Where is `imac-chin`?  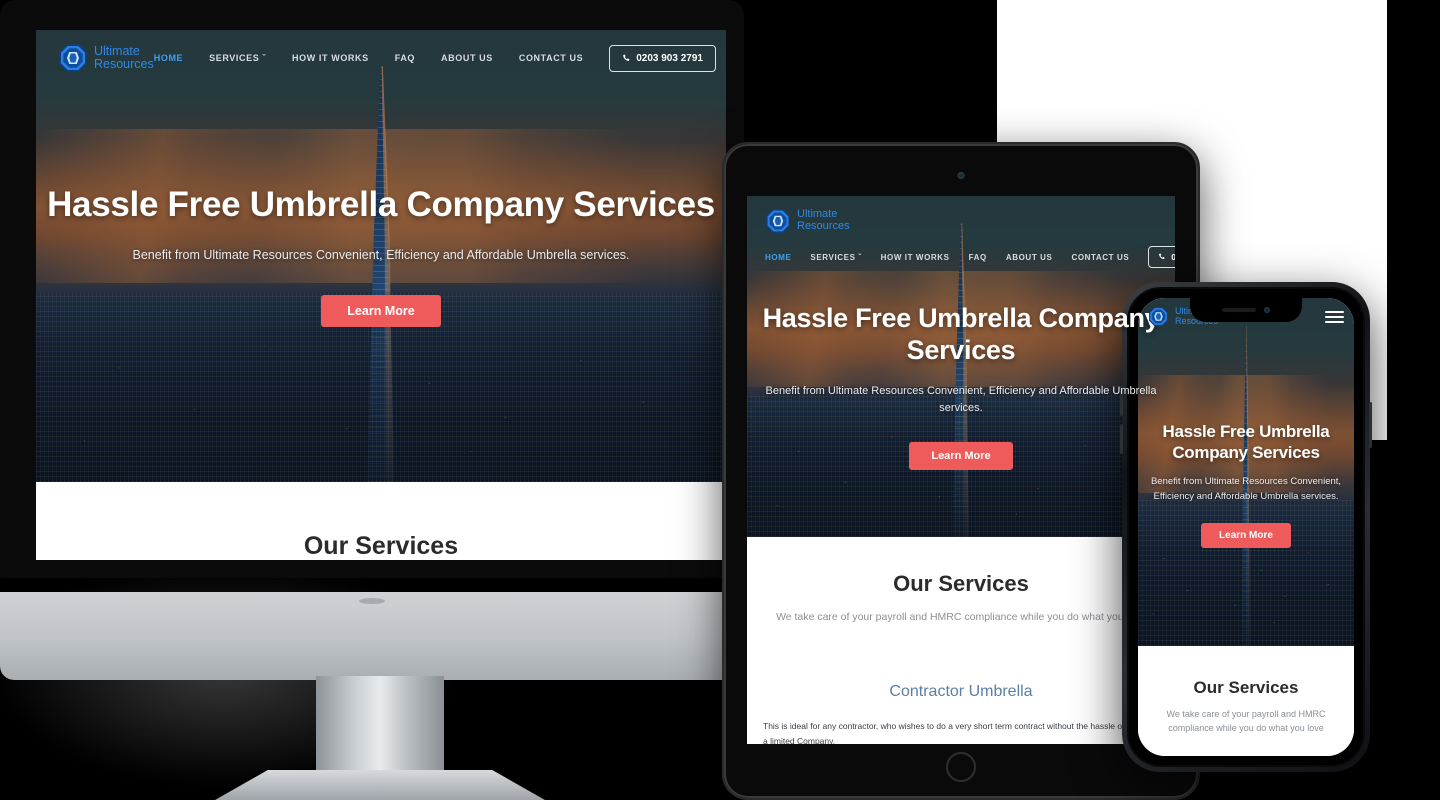
imac-chin is located at coordinates (372, 636).